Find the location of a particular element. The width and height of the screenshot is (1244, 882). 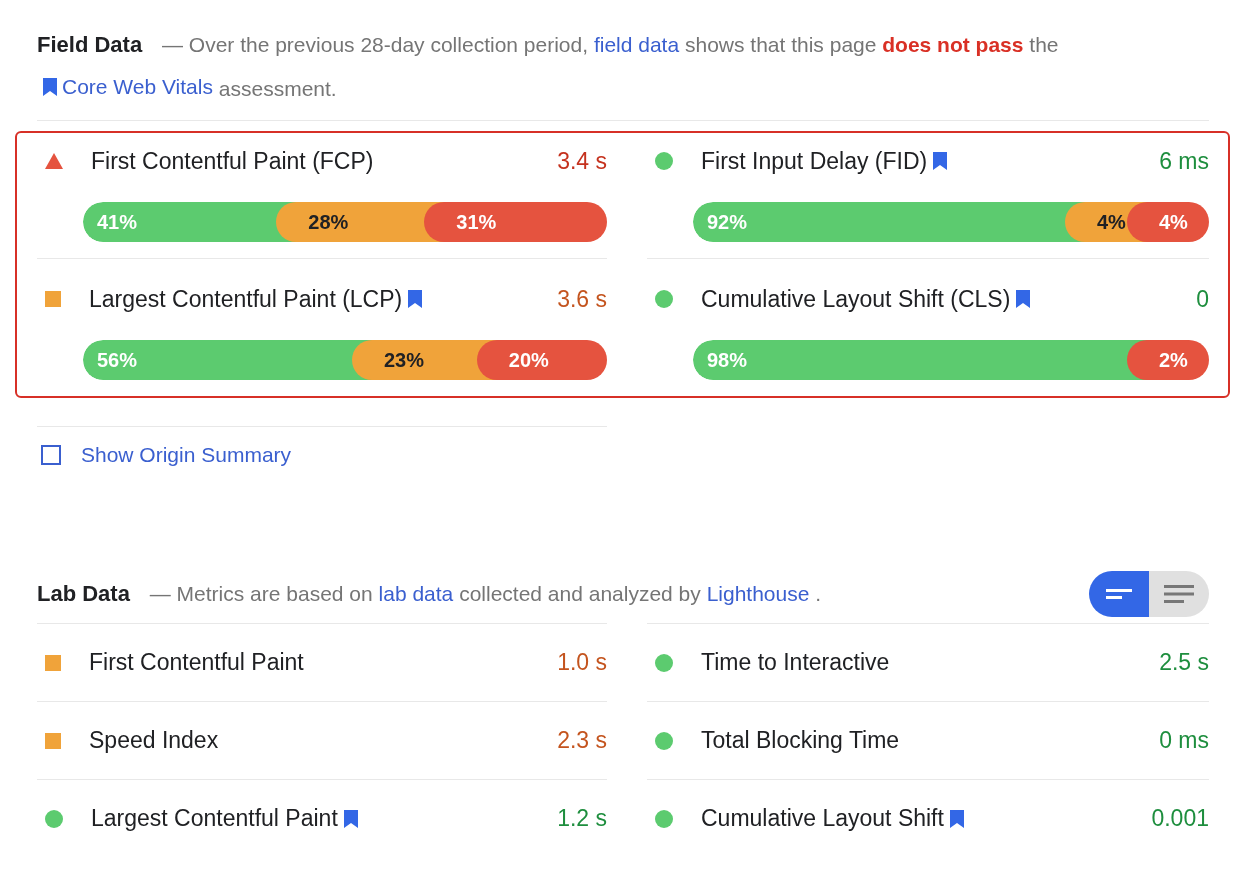

description-text: collected and analyzed by is located at coordinates (580, 593).